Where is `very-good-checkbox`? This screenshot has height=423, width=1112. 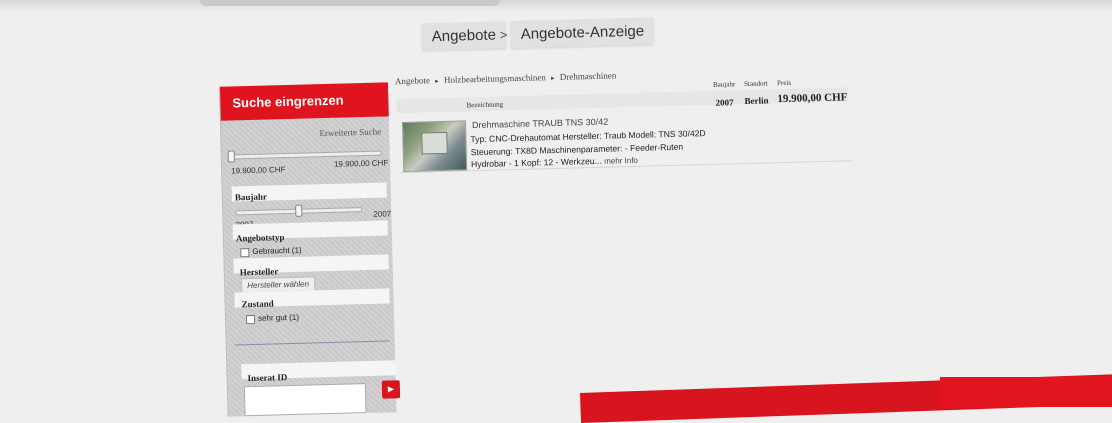
very-good-checkbox is located at coordinates (250, 319).